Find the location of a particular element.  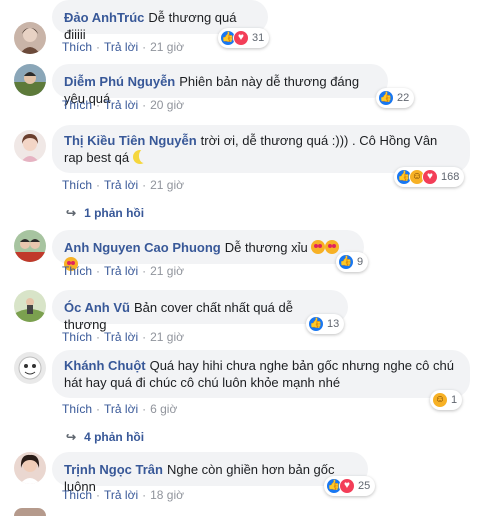

timestamp: 18 giờ is located at coordinates (167, 495).